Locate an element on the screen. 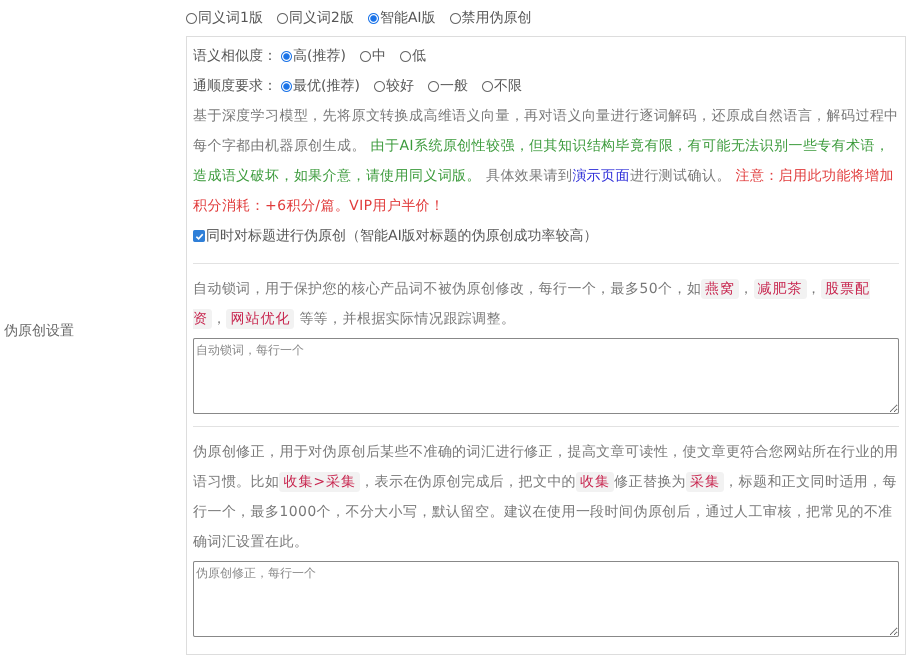 The width and height of the screenshot is (911, 658). corrections-description: 伪原创修正，用于对伪原创后某些不准确的词汇进行修正，提高文章可读性，使文章更符合您网站所在行业的用语习惯。比如 收集>采集 ，表示在伪原创完成后，把文中的 收集 修正替换为 采集 ，标题和正文同时适用，每行一个，最多1000个，不分大小写，默认留空。建议在使用一段时间伪原创后，通过人工审核，把常见的不准确词汇设置在此。 is located at coordinates (546, 497).